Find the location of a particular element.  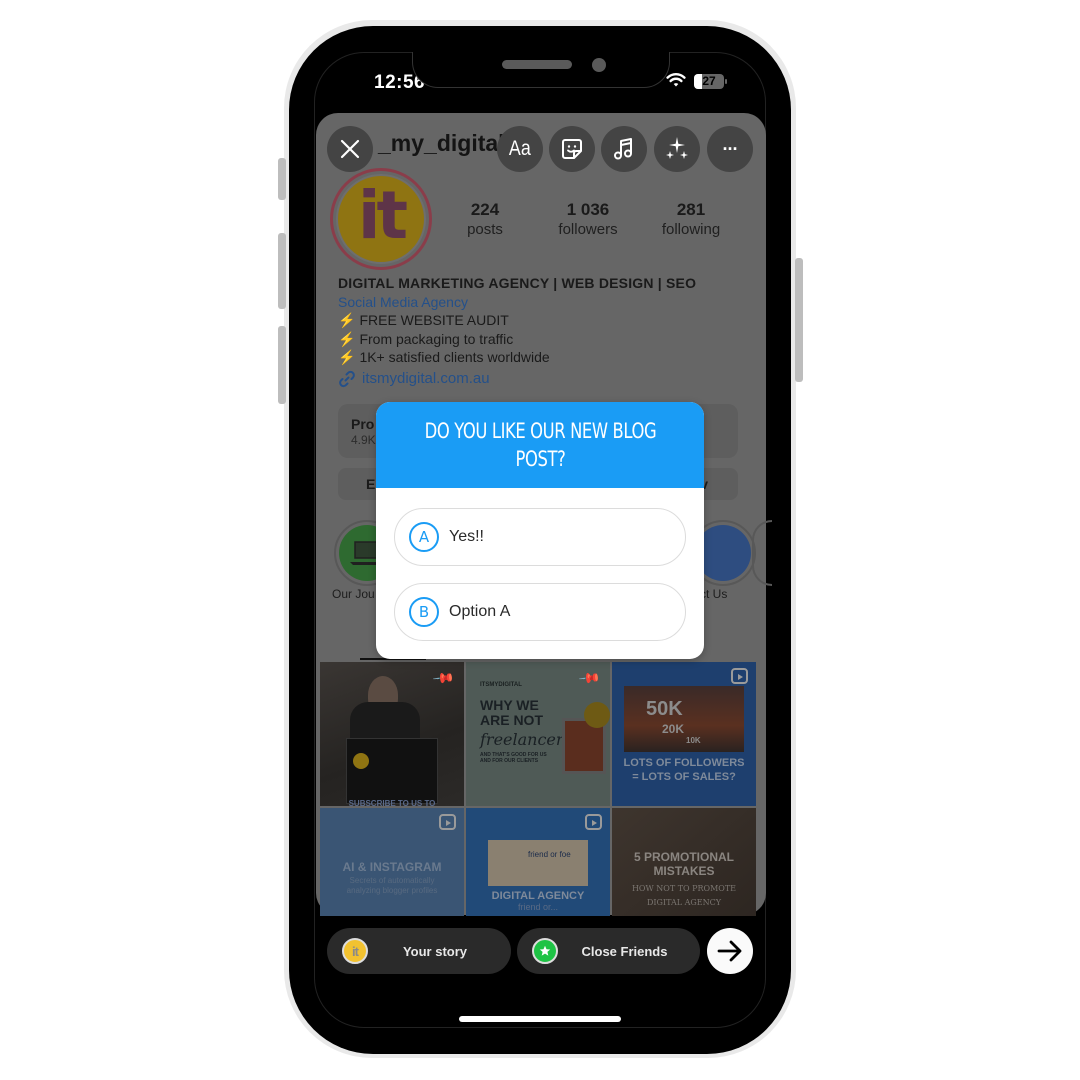

bio-line-text: 1K+ satisfied clients worldwide is located at coordinates (454, 357).